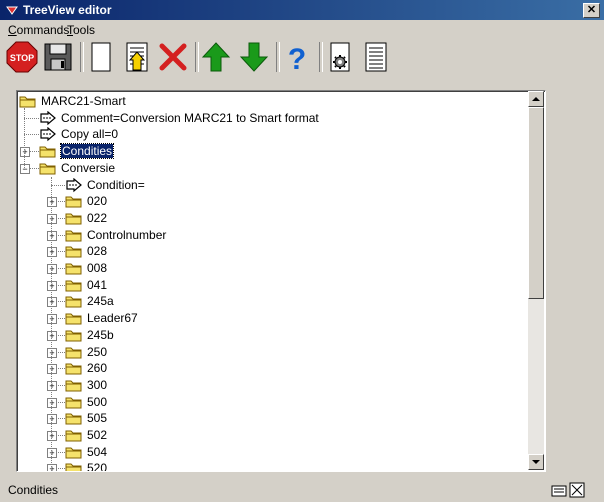  What do you see at coordinates (272, 101) in the screenshot?
I see `tree-folder-node: MARC21-Smart` at bounding box center [272, 101].